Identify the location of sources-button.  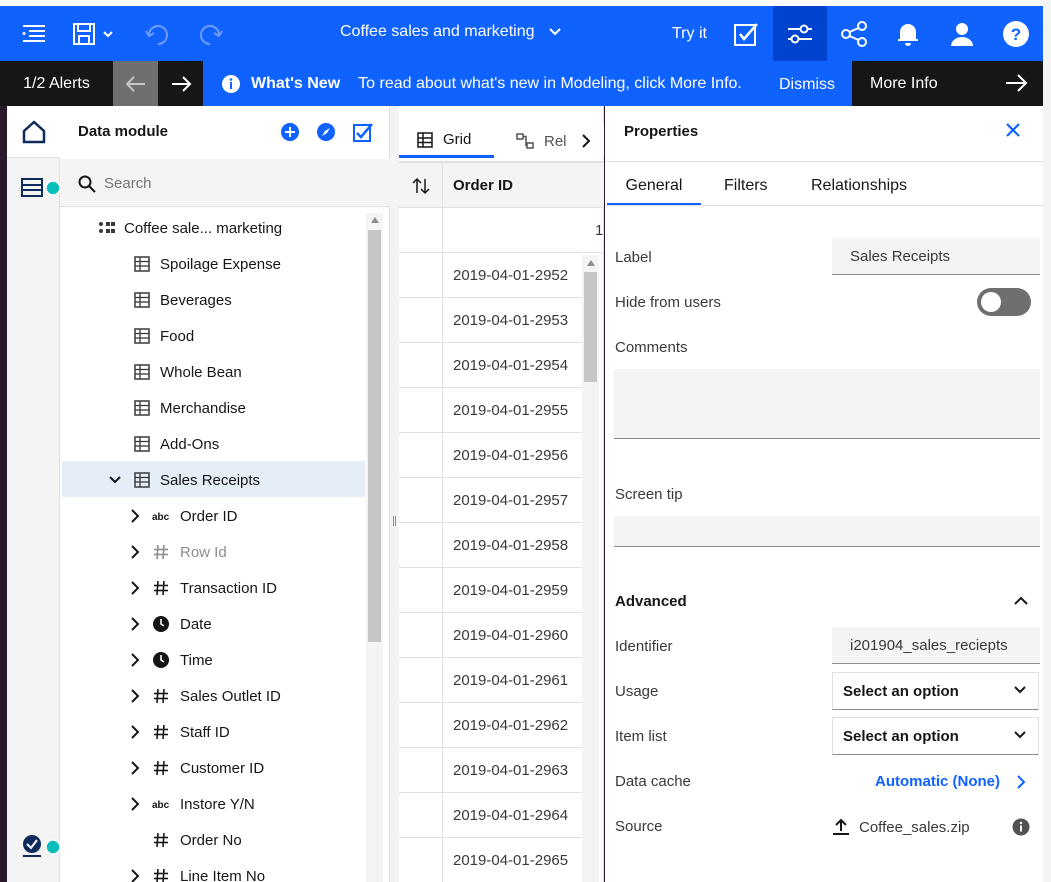
(41, 188).